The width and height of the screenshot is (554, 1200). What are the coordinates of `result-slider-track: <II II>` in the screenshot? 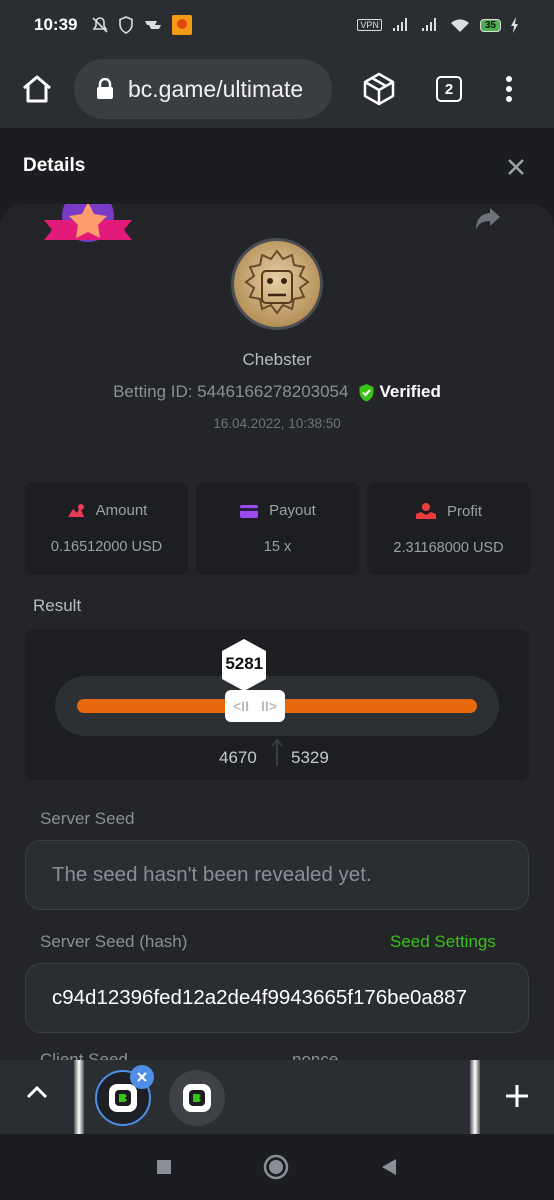 It's located at (277, 706).